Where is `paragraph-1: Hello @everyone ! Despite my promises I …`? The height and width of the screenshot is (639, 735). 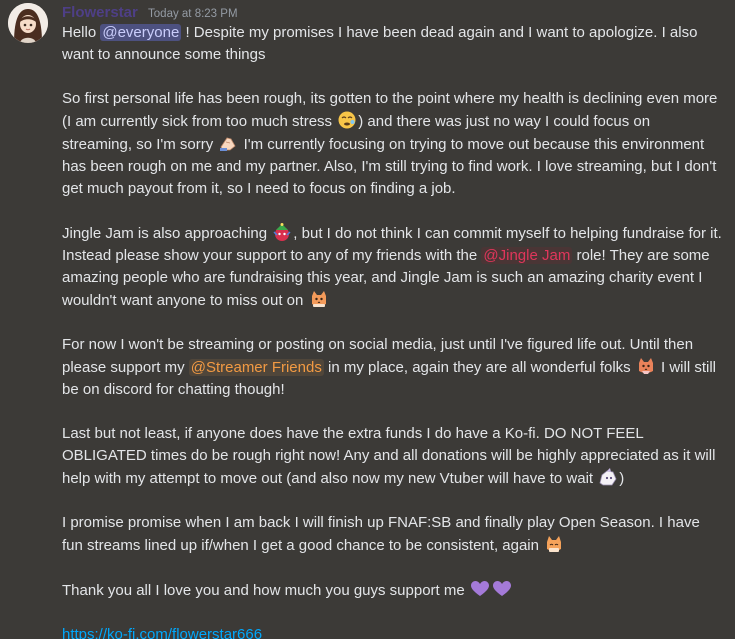 paragraph-1: Hello @everyone ! Despite my promises I … is located at coordinates (392, 44).